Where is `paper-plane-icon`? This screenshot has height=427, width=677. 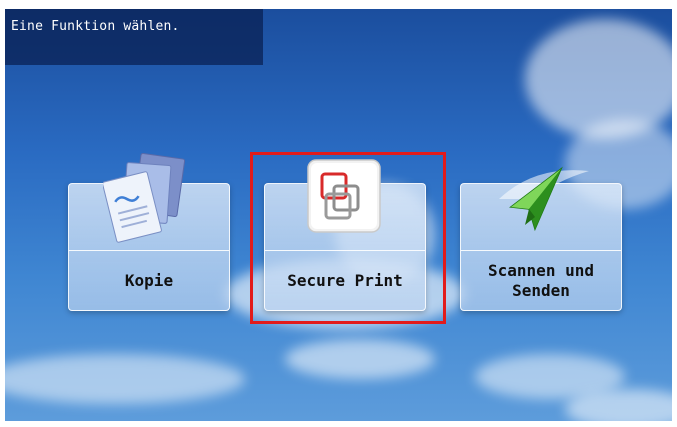
paper-plane-icon is located at coordinates (544, 199).